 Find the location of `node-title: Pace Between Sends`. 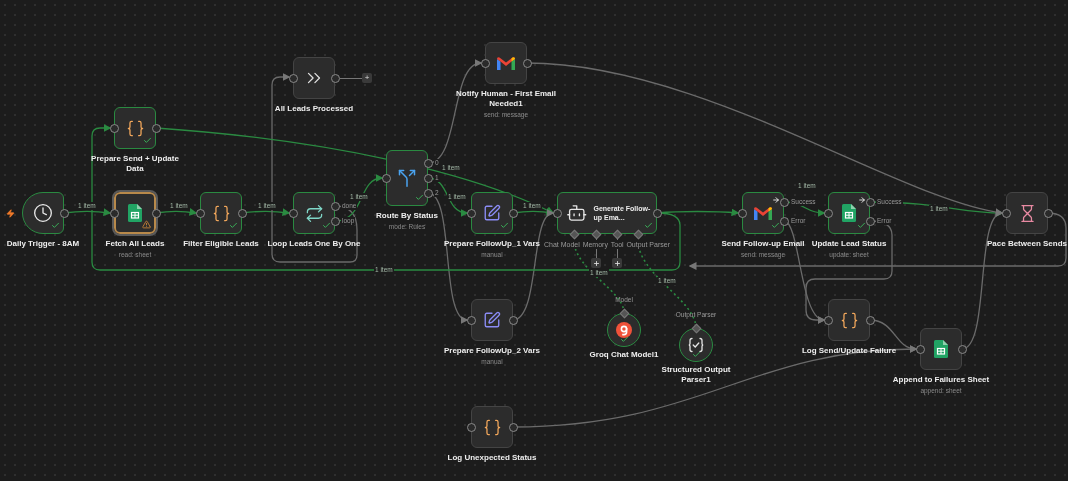

node-title: Pace Between Sends is located at coordinates (1026, 244).